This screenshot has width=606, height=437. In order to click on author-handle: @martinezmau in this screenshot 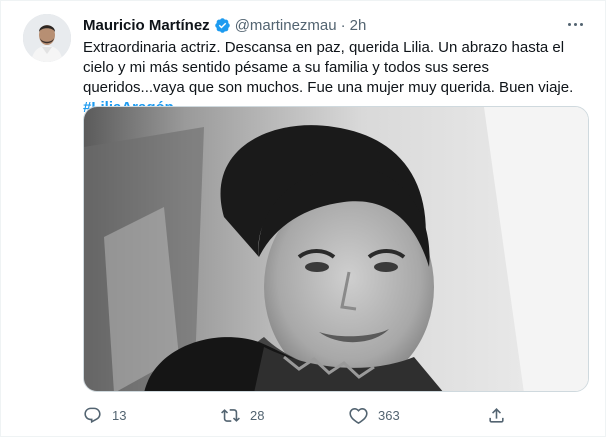, I will do `click(286, 25)`.